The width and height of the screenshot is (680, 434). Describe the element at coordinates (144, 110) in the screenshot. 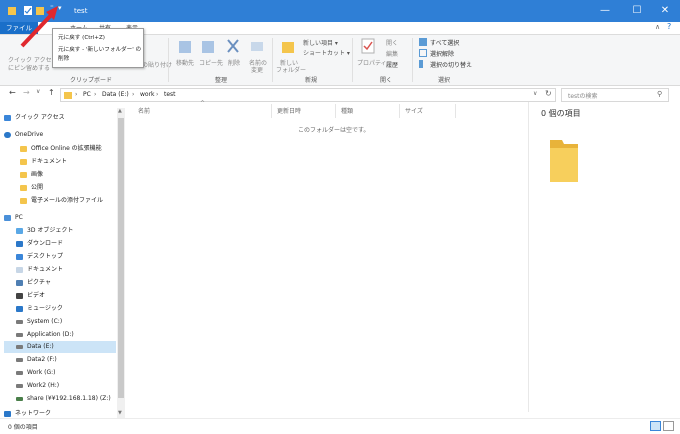

I see `column-header-name: 名前` at that location.